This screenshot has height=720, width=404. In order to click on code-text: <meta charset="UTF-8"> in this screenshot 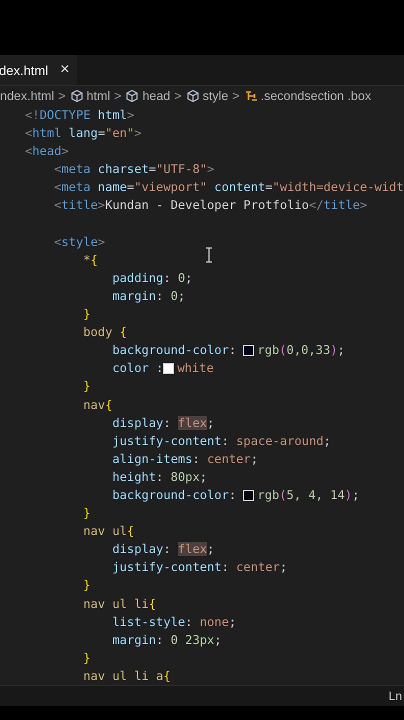, I will do `click(134, 169)`.